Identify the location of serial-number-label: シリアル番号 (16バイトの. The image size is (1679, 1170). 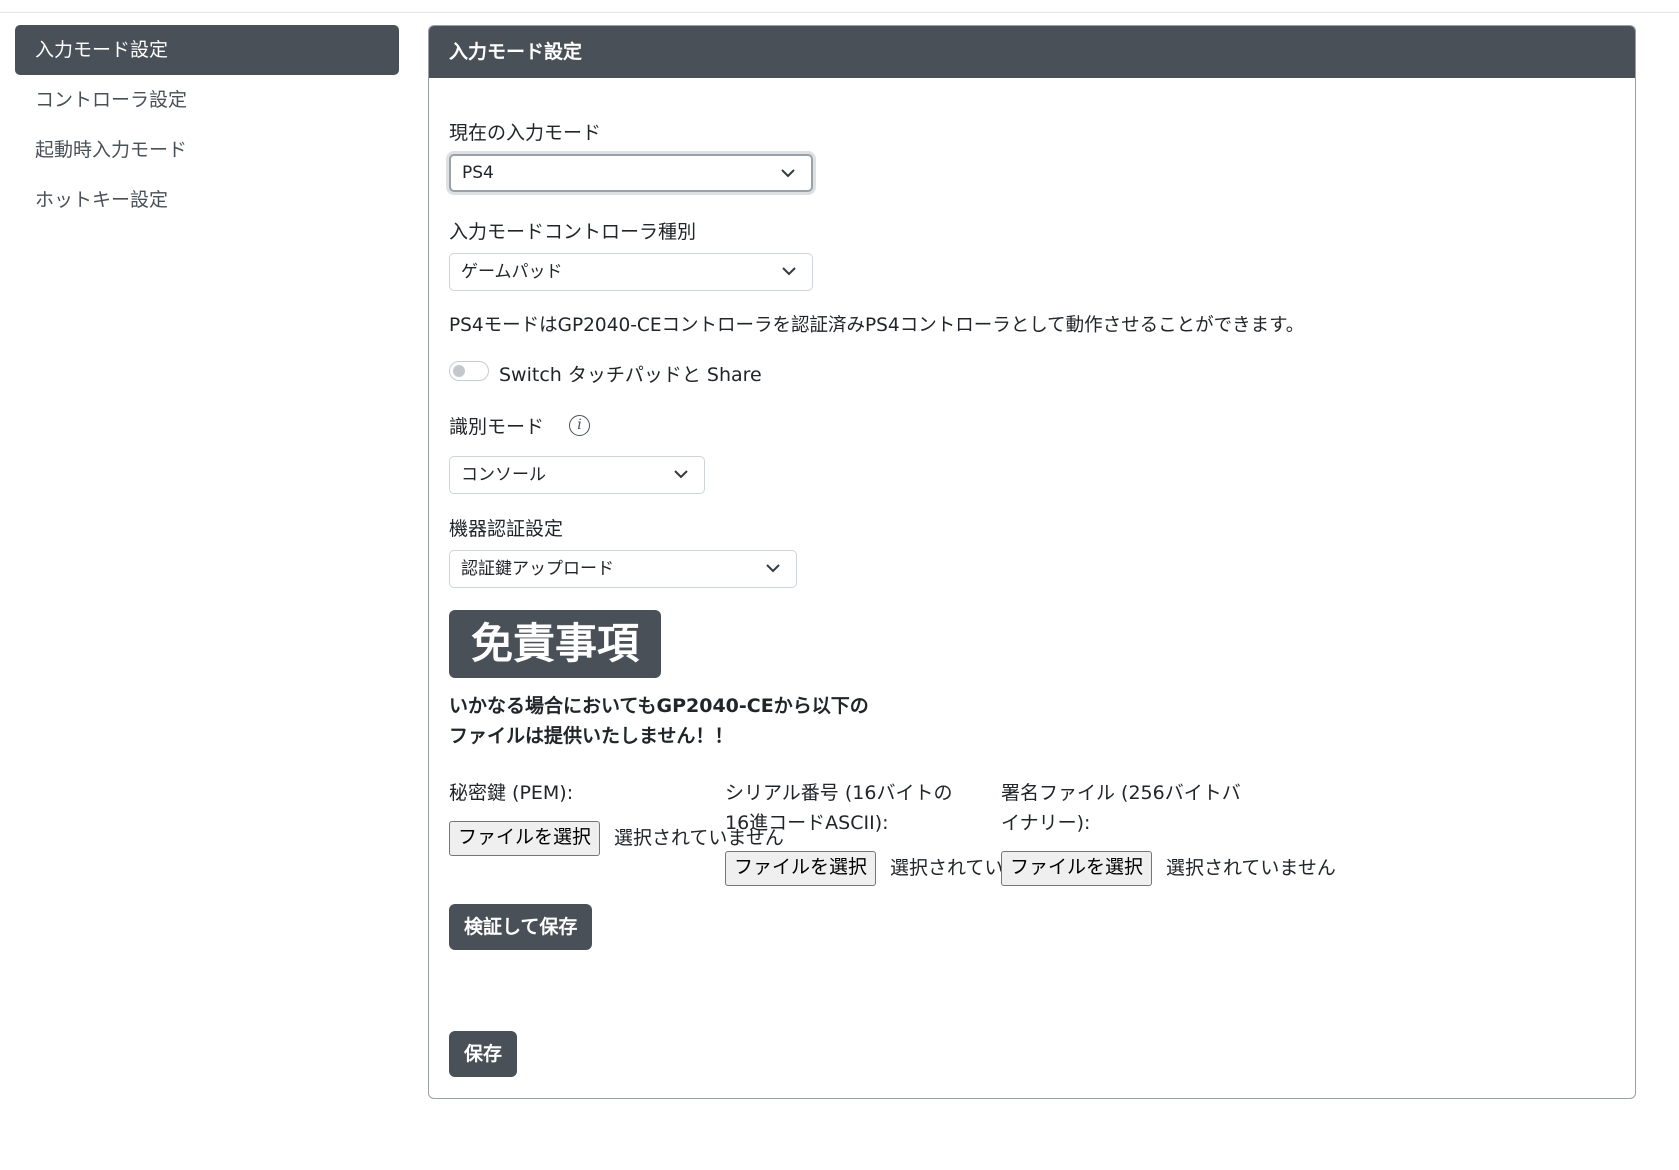
(839, 793).